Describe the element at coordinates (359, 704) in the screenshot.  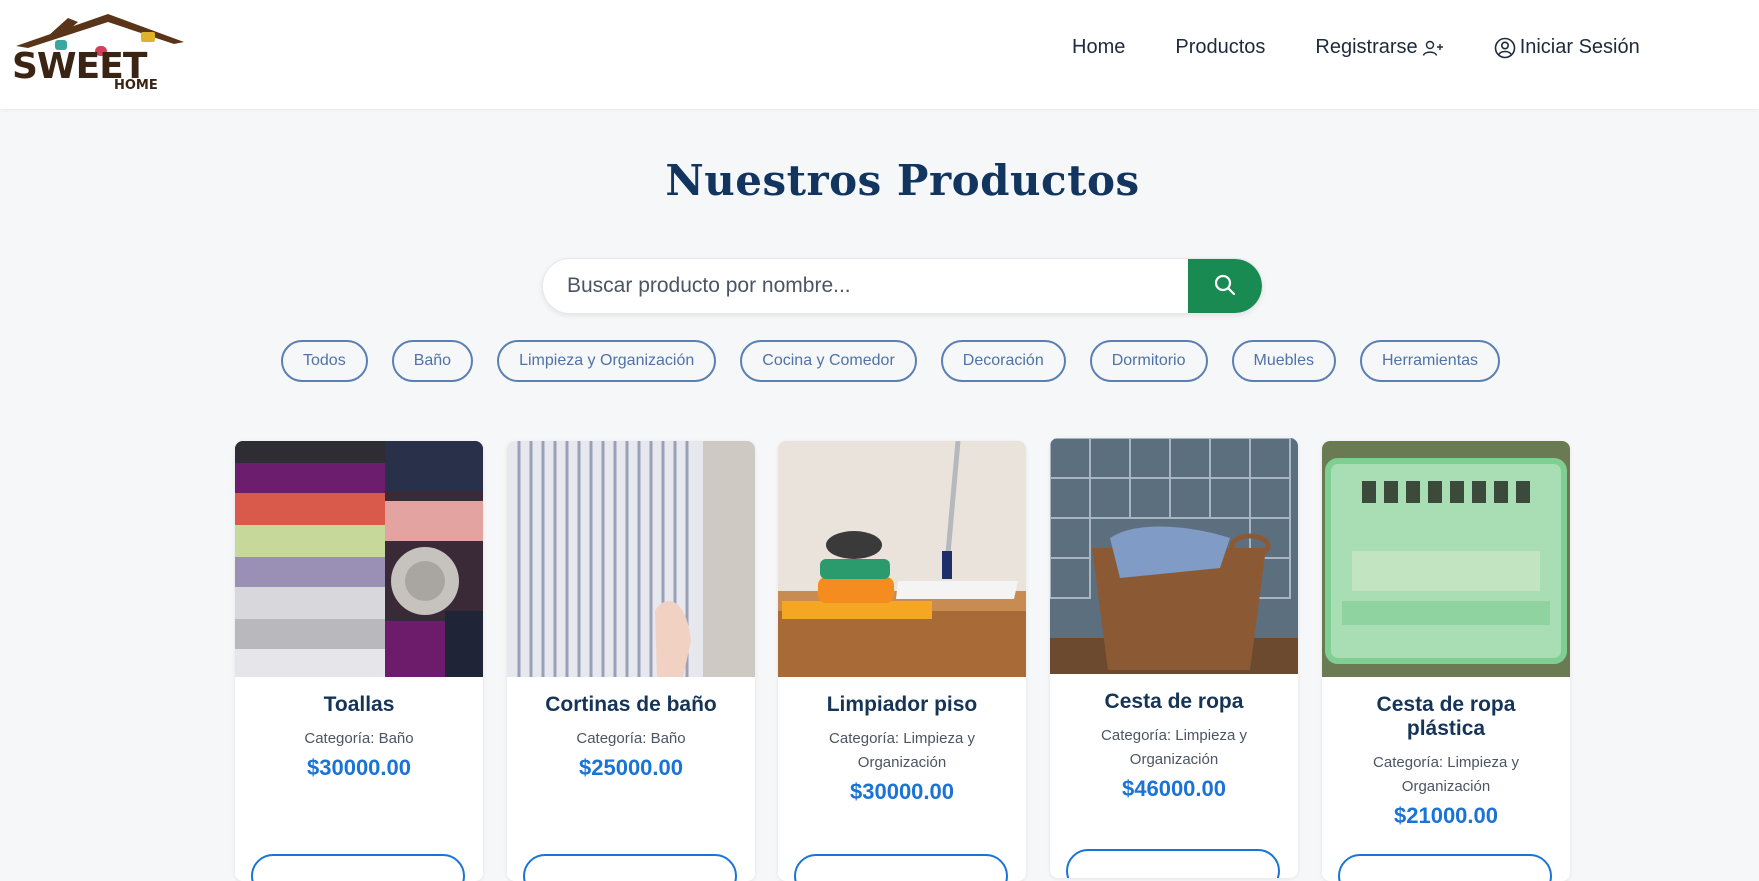
I see `product-name: Toallas` at that location.